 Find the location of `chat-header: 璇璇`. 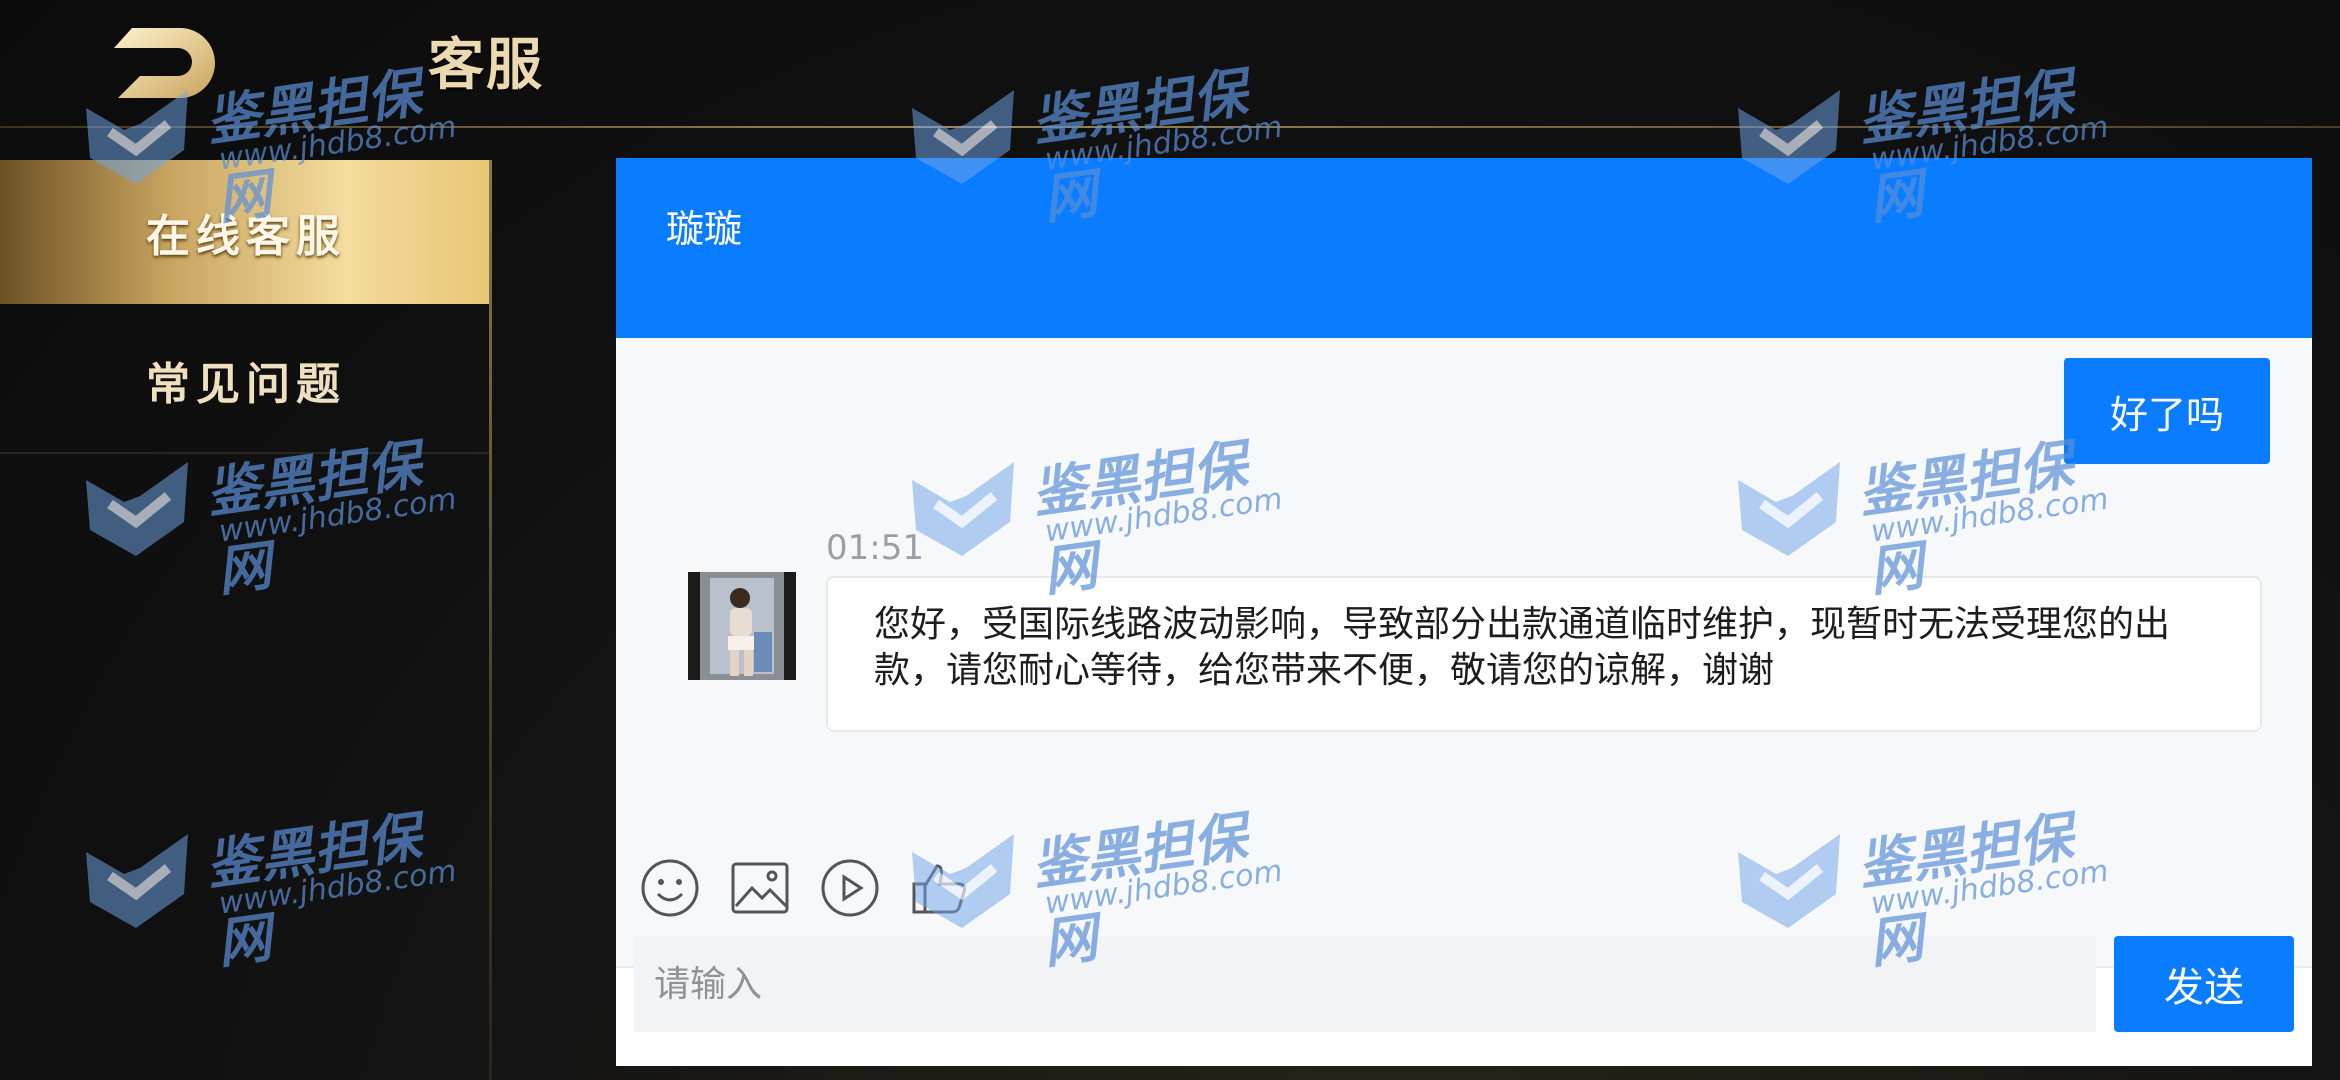

chat-header: 璇璇 is located at coordinates (1464, 248).